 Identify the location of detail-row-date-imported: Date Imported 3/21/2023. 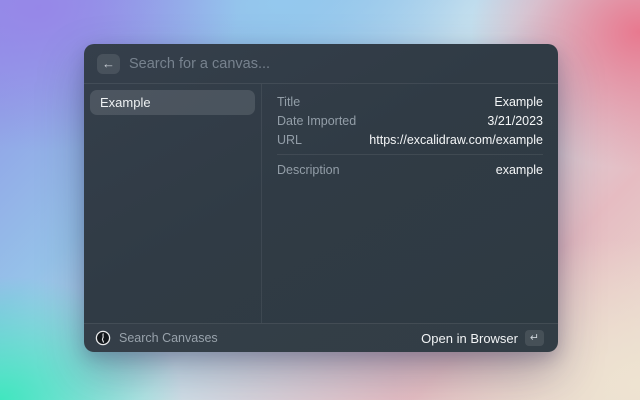
(410, 120).